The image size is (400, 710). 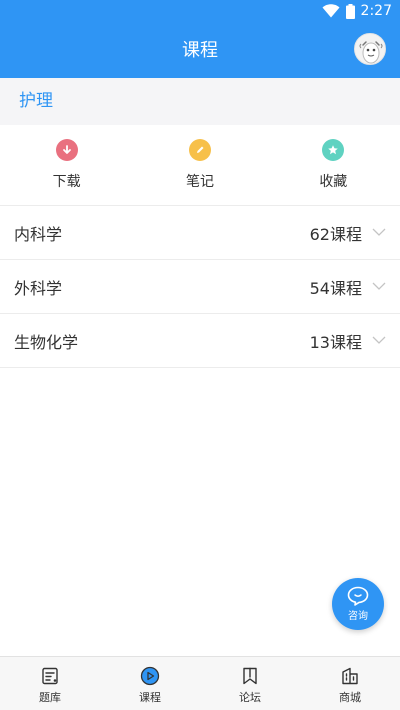 I want to click on download-label: 下载, so click(x=66, y=182).